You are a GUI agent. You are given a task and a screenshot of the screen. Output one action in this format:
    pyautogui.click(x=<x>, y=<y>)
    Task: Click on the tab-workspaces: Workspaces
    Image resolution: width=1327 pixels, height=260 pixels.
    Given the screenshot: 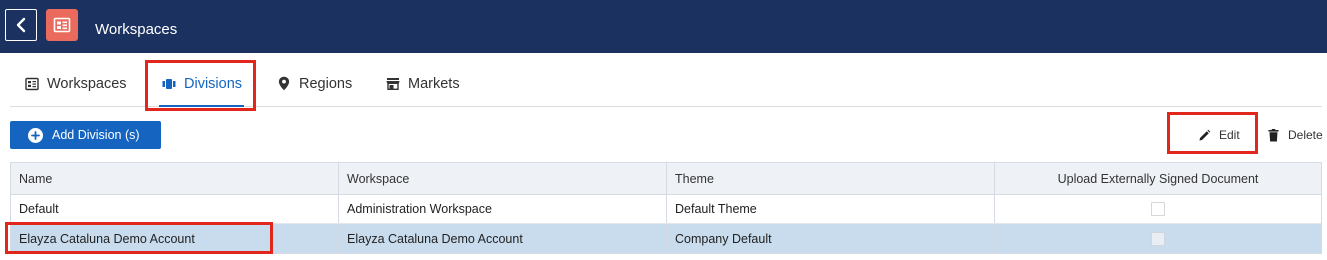 What is the action you would take?
    pyautogui.click(x=75, y=83)
    